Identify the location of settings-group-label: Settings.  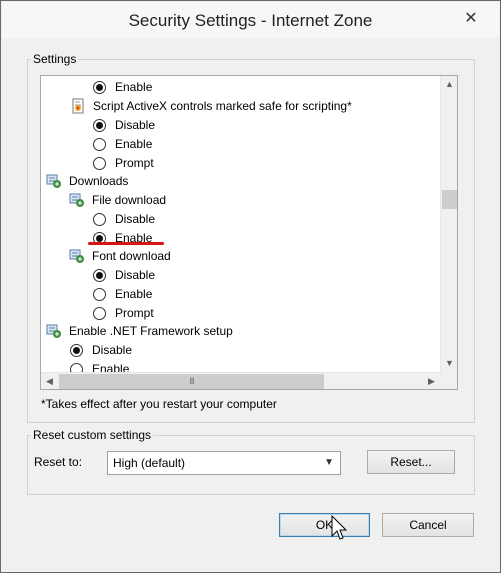
(55, 59).